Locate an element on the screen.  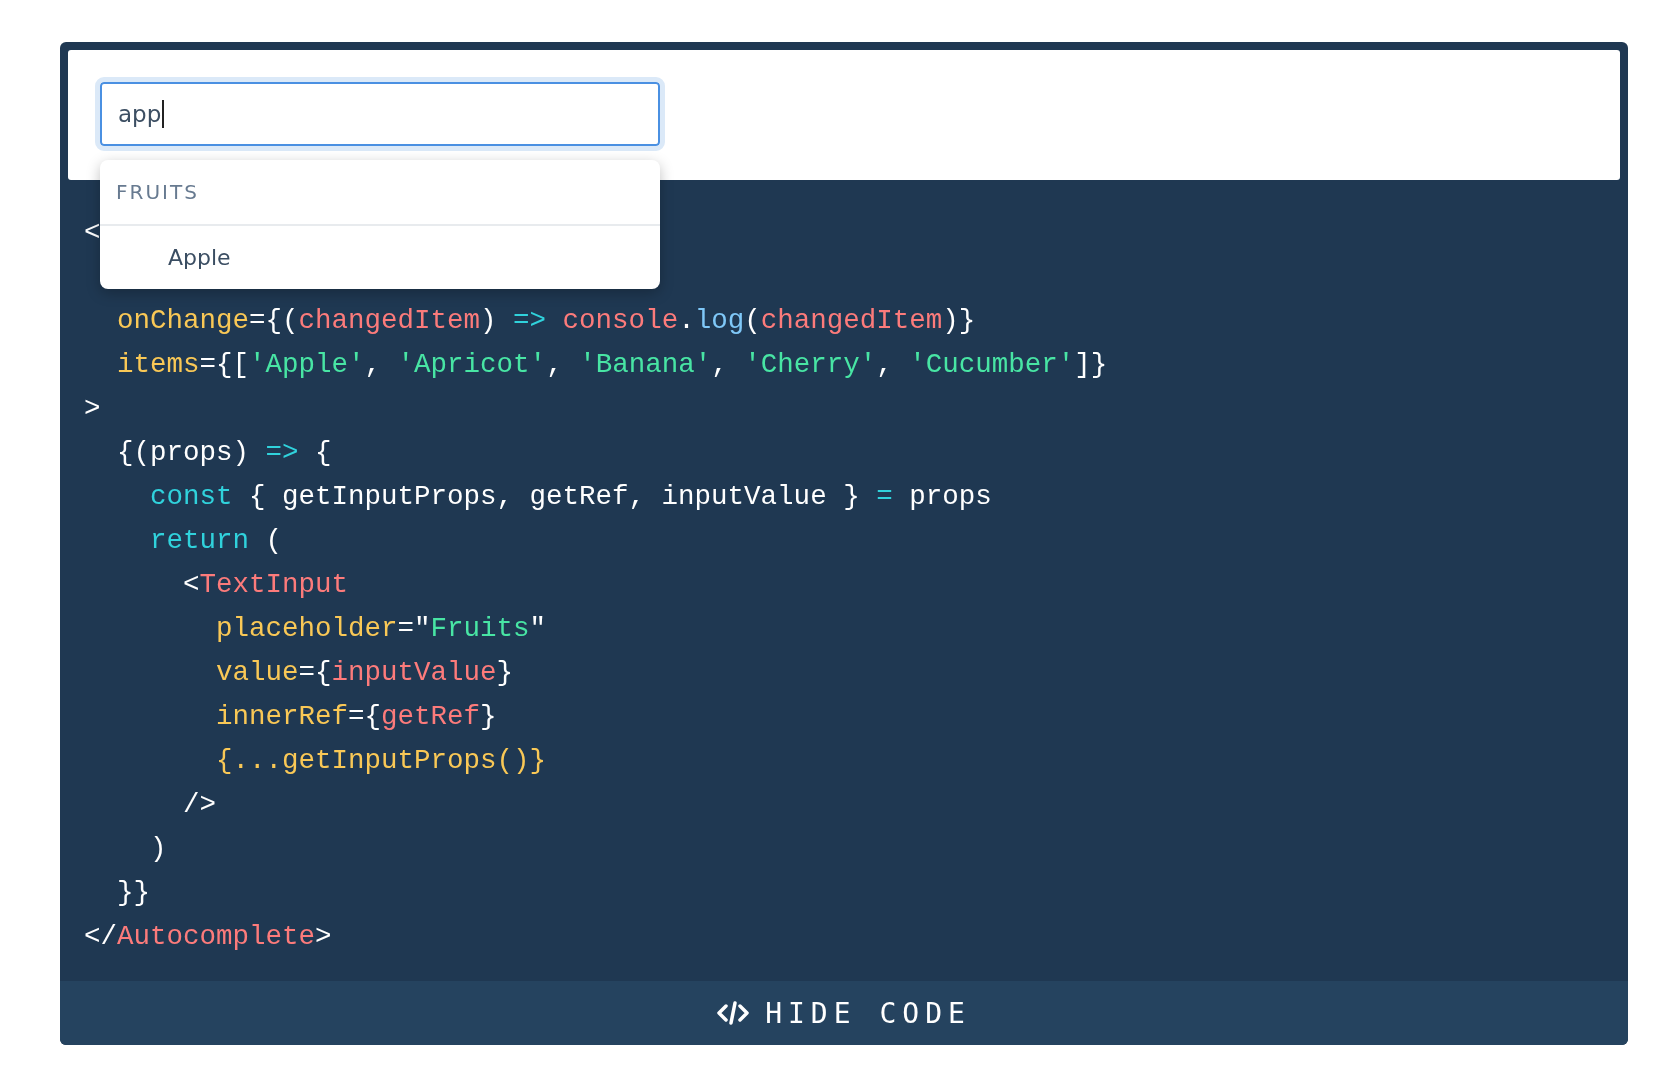
code-icon is located at coordinates (733, 1013).